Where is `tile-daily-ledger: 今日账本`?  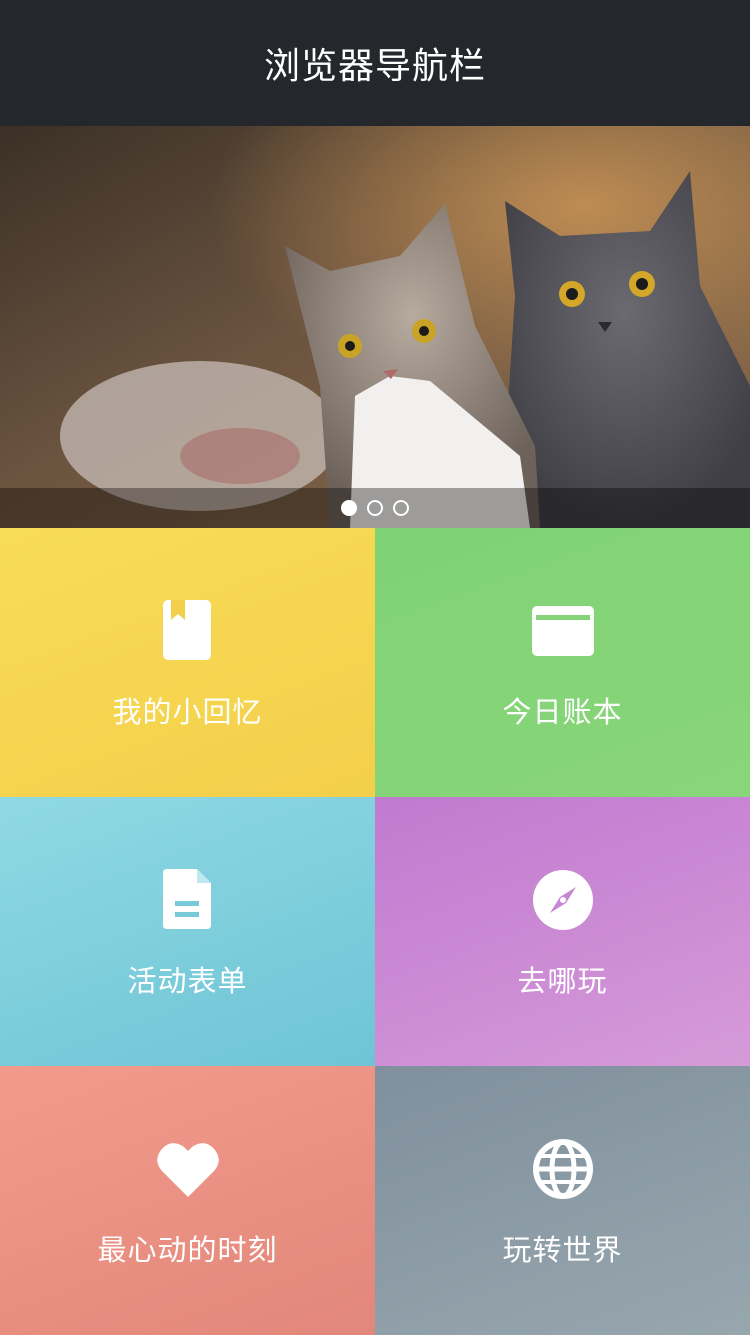
tile-daily-ledger: 今日账本 is located at coordinates (562, 662).